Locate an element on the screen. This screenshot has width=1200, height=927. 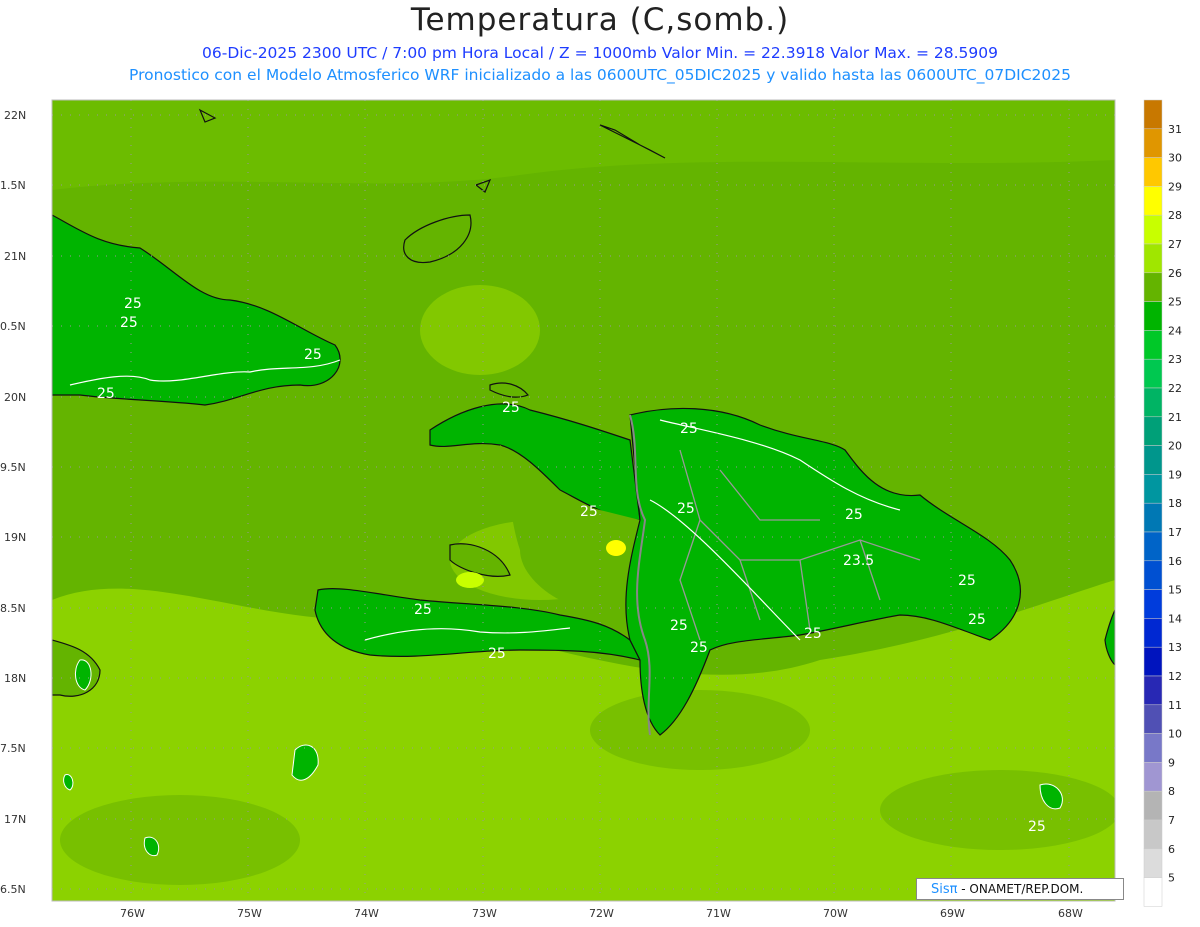
colorbar-label: 20 is located at coordinates (1175, 446).